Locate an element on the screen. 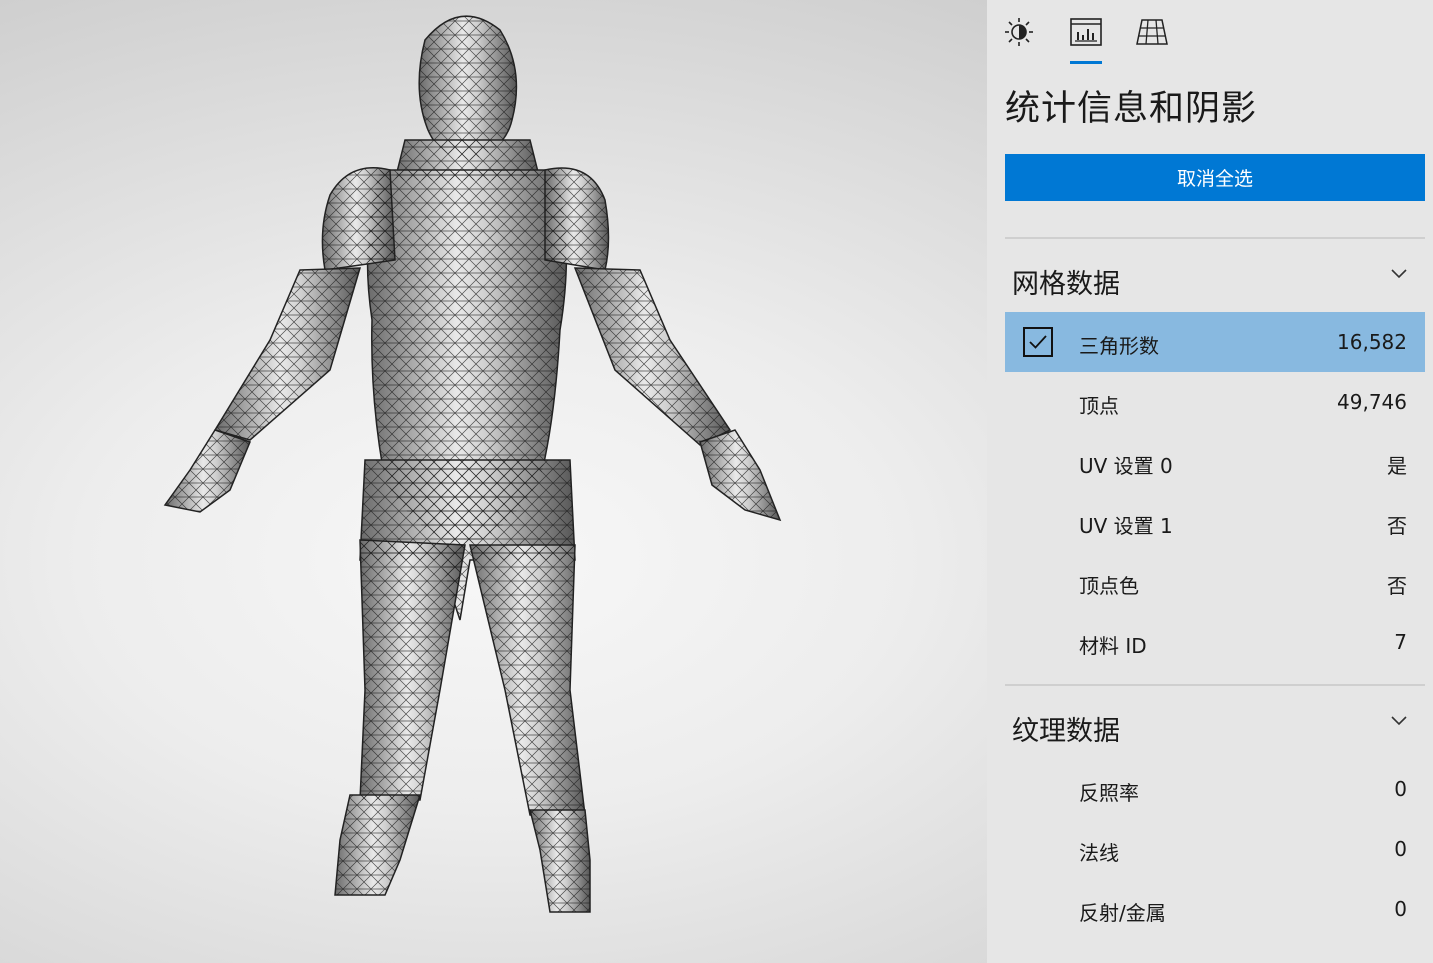 Image resolution: width=1433 pixels, height=963 pixels. section-title: 网格数据 is located at coordinates (1066, 284).